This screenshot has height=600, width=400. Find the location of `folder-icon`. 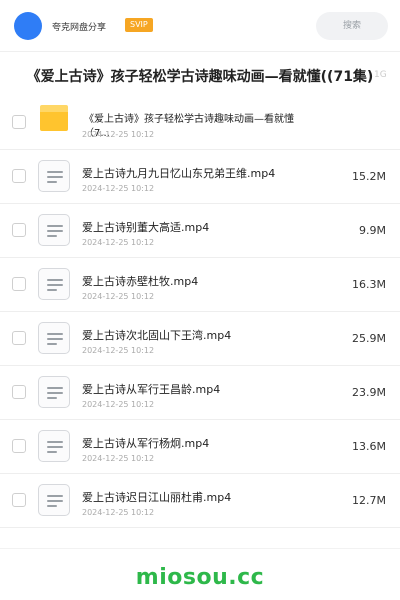

folder-icon is located at coordinates (54, 118).